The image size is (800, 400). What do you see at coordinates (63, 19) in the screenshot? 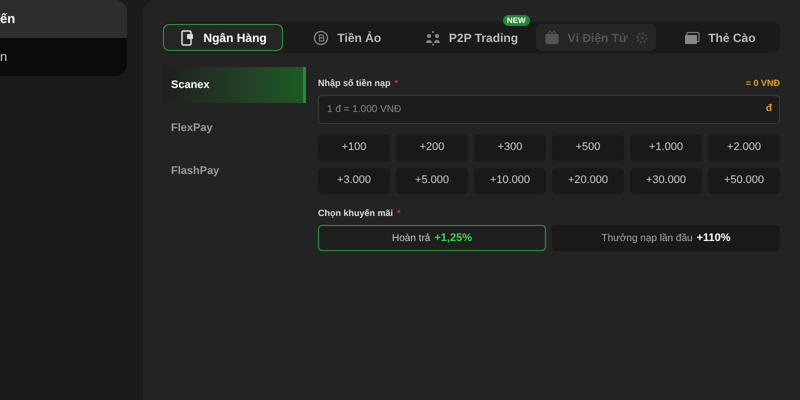
I see `sidebar-item: ến` at bounding box center [63, 19].